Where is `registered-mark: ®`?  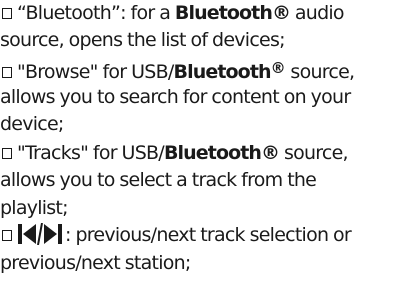 registered-mark: ® is located at coordinates (278, 68).